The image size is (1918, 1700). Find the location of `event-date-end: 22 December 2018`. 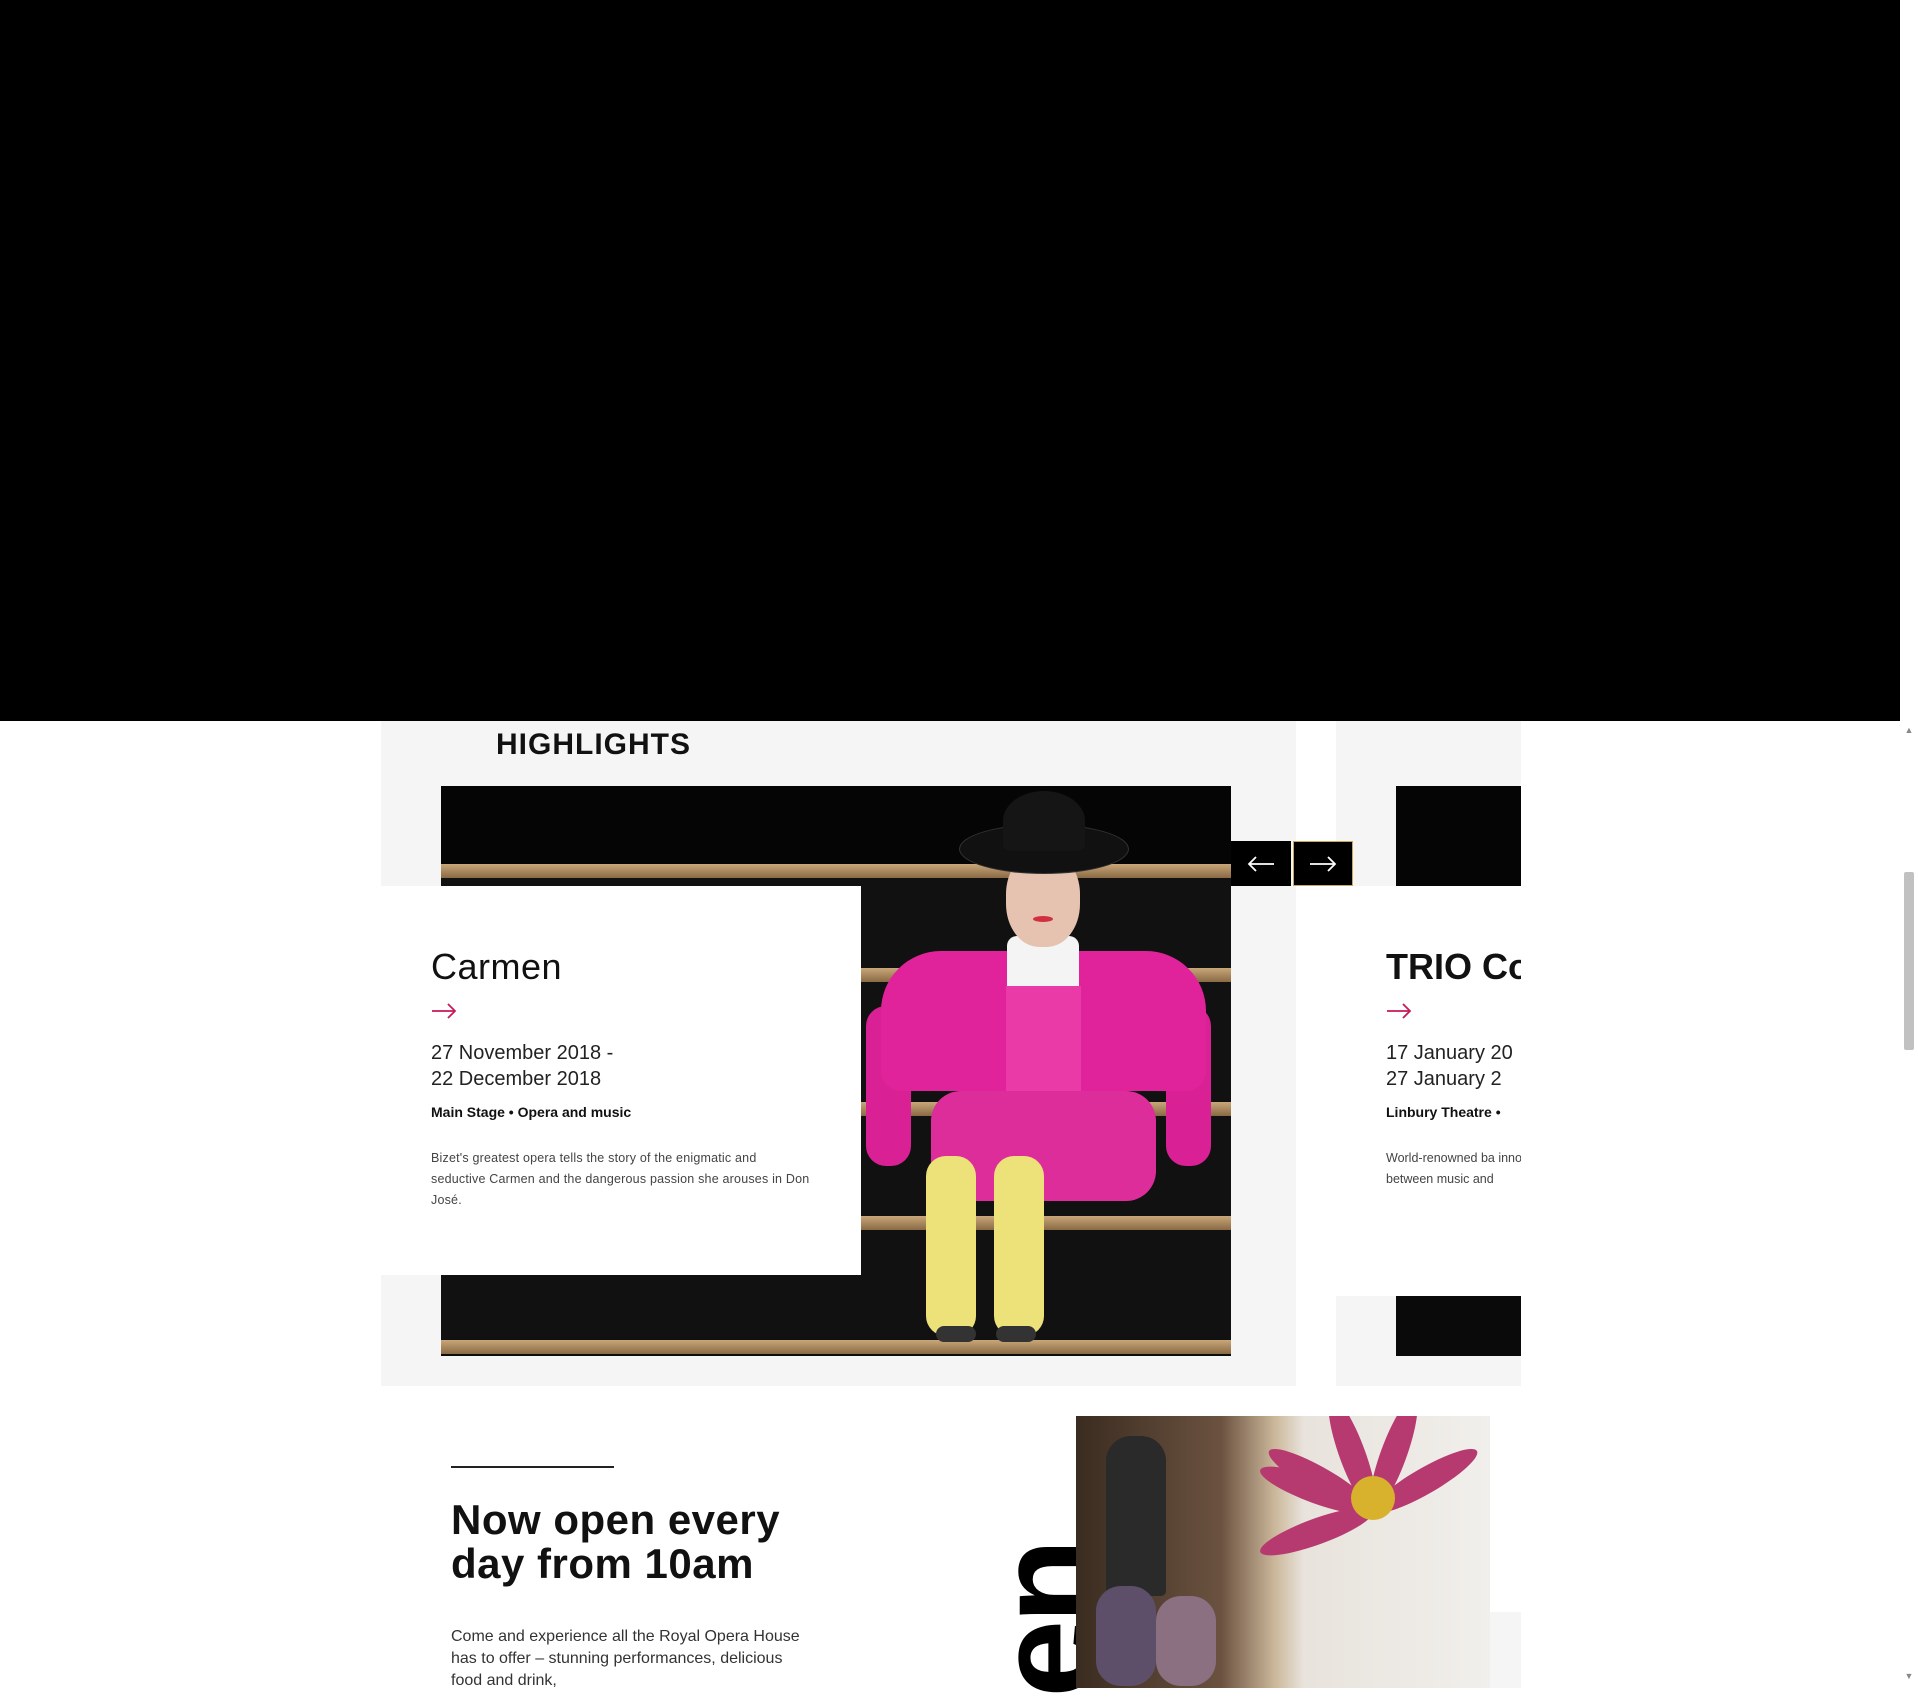

event-date-end: 22 December 2018 is located at coordinates (516, 1079).